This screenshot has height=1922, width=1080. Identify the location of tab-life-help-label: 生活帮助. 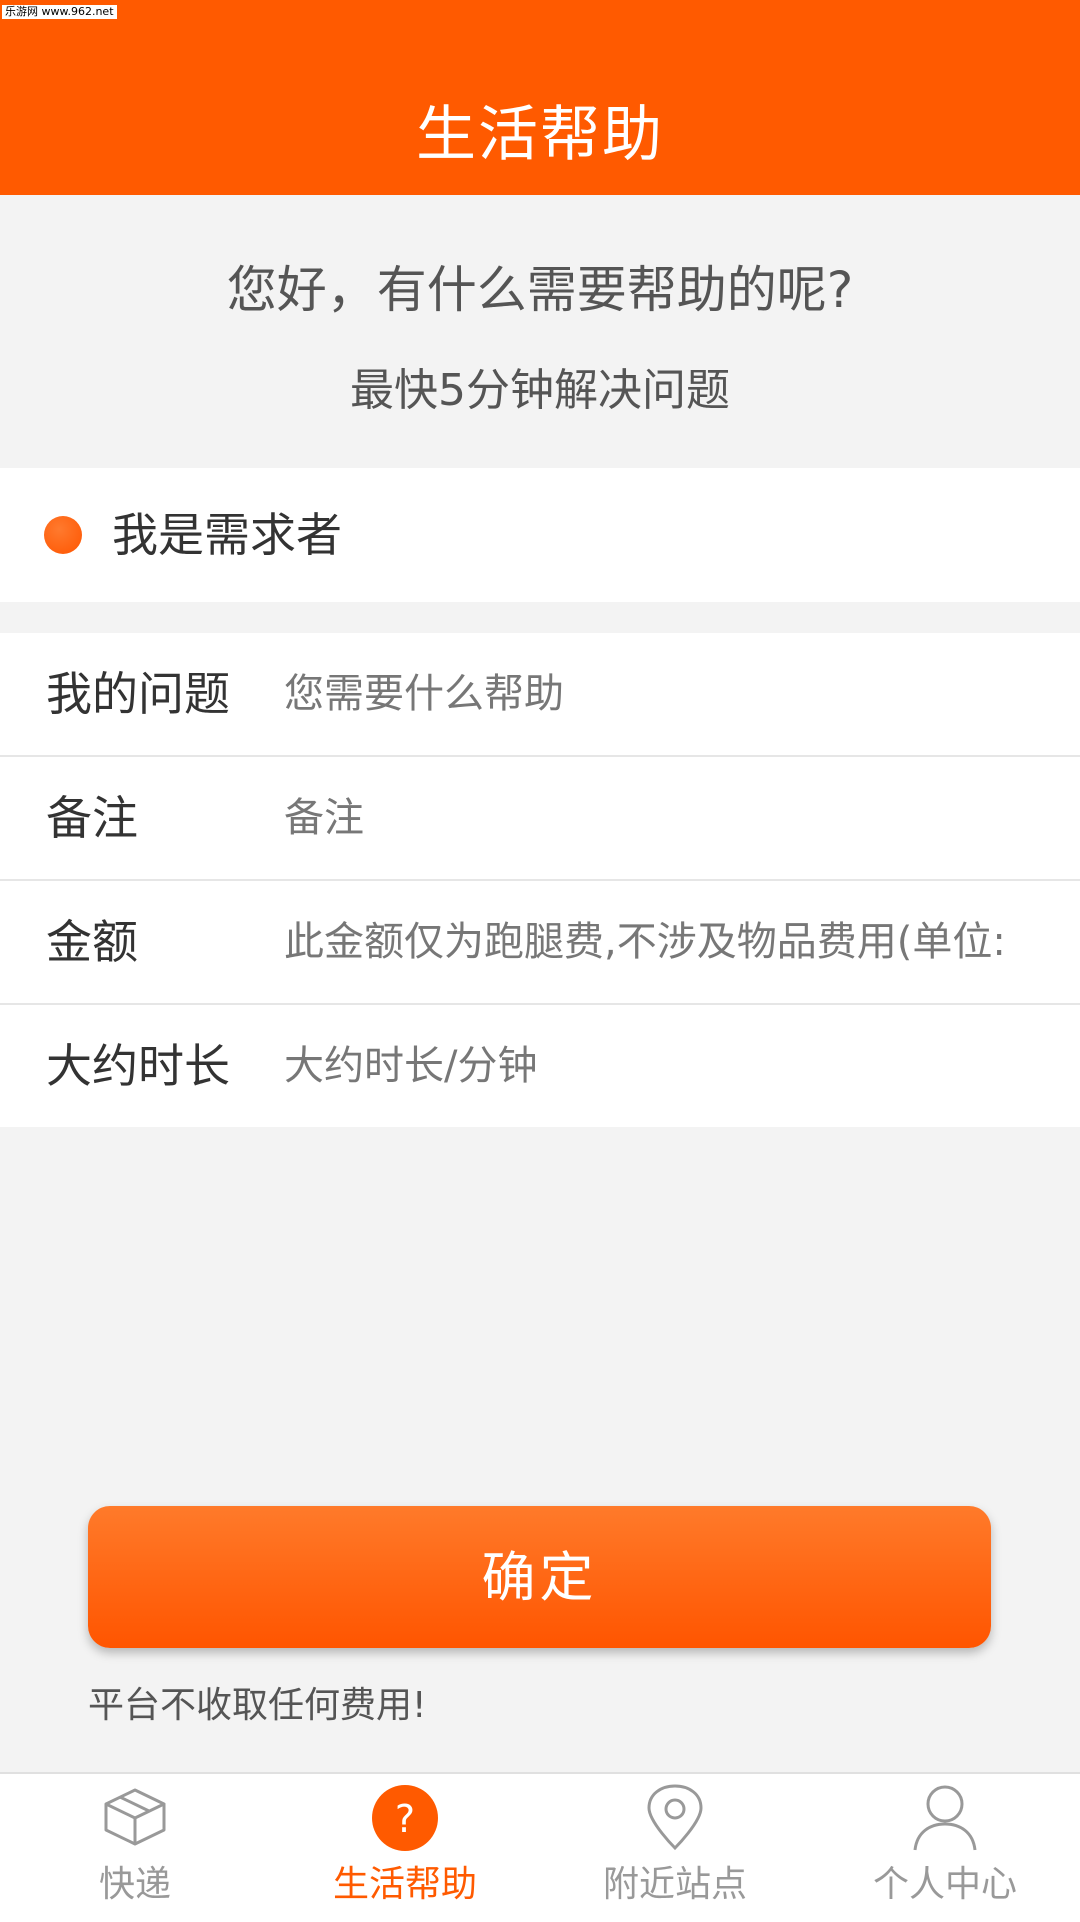
(404, 1884).